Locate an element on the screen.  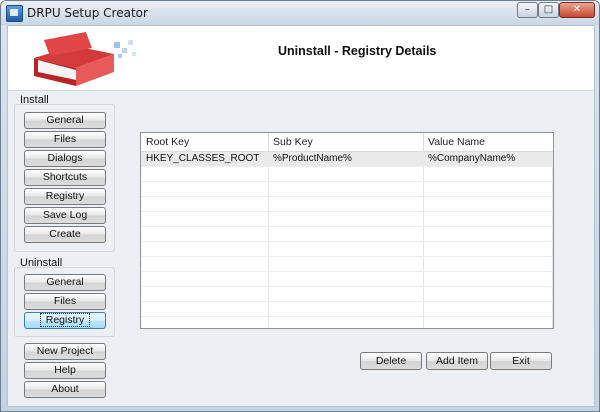
title-bar: DRPU Setup Creator – □ ✕ is located at coordinates (300, 13).